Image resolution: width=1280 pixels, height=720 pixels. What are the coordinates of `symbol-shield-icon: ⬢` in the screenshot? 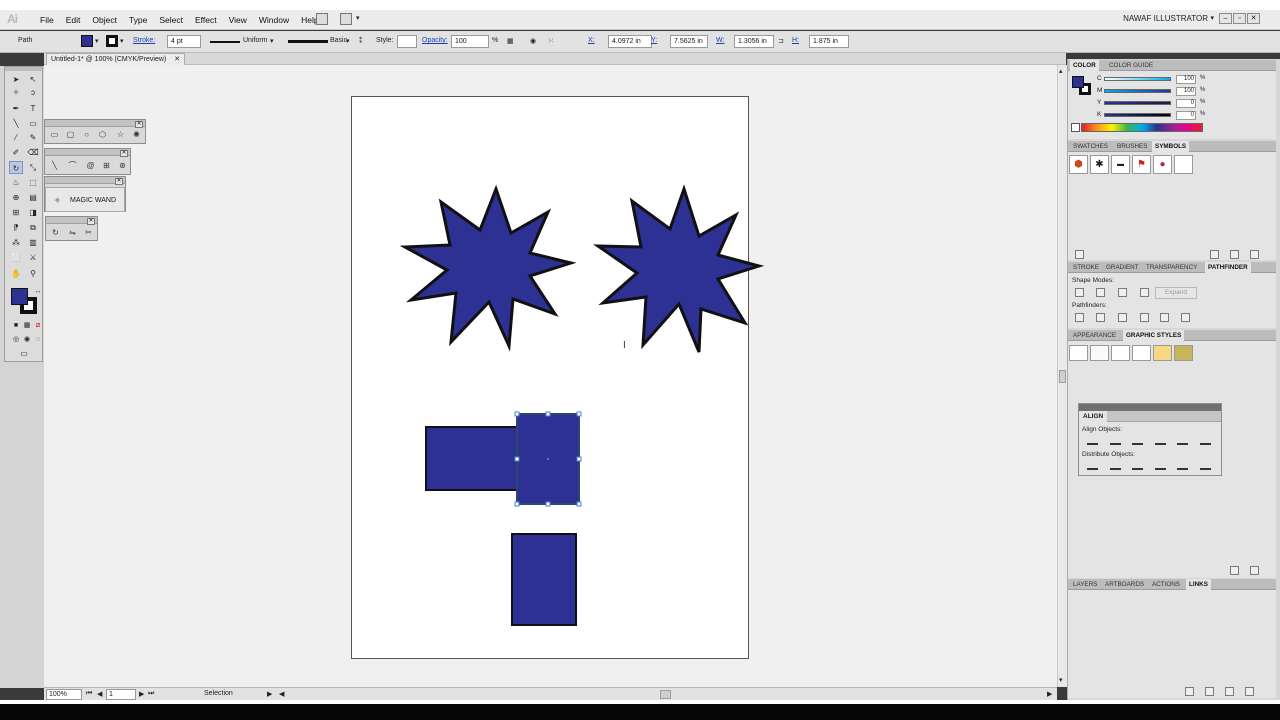 It's located at (1078, 164).